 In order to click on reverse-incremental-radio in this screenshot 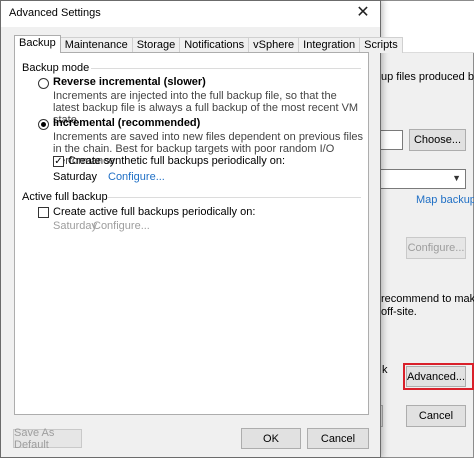, I will do `click(43, 83)`.